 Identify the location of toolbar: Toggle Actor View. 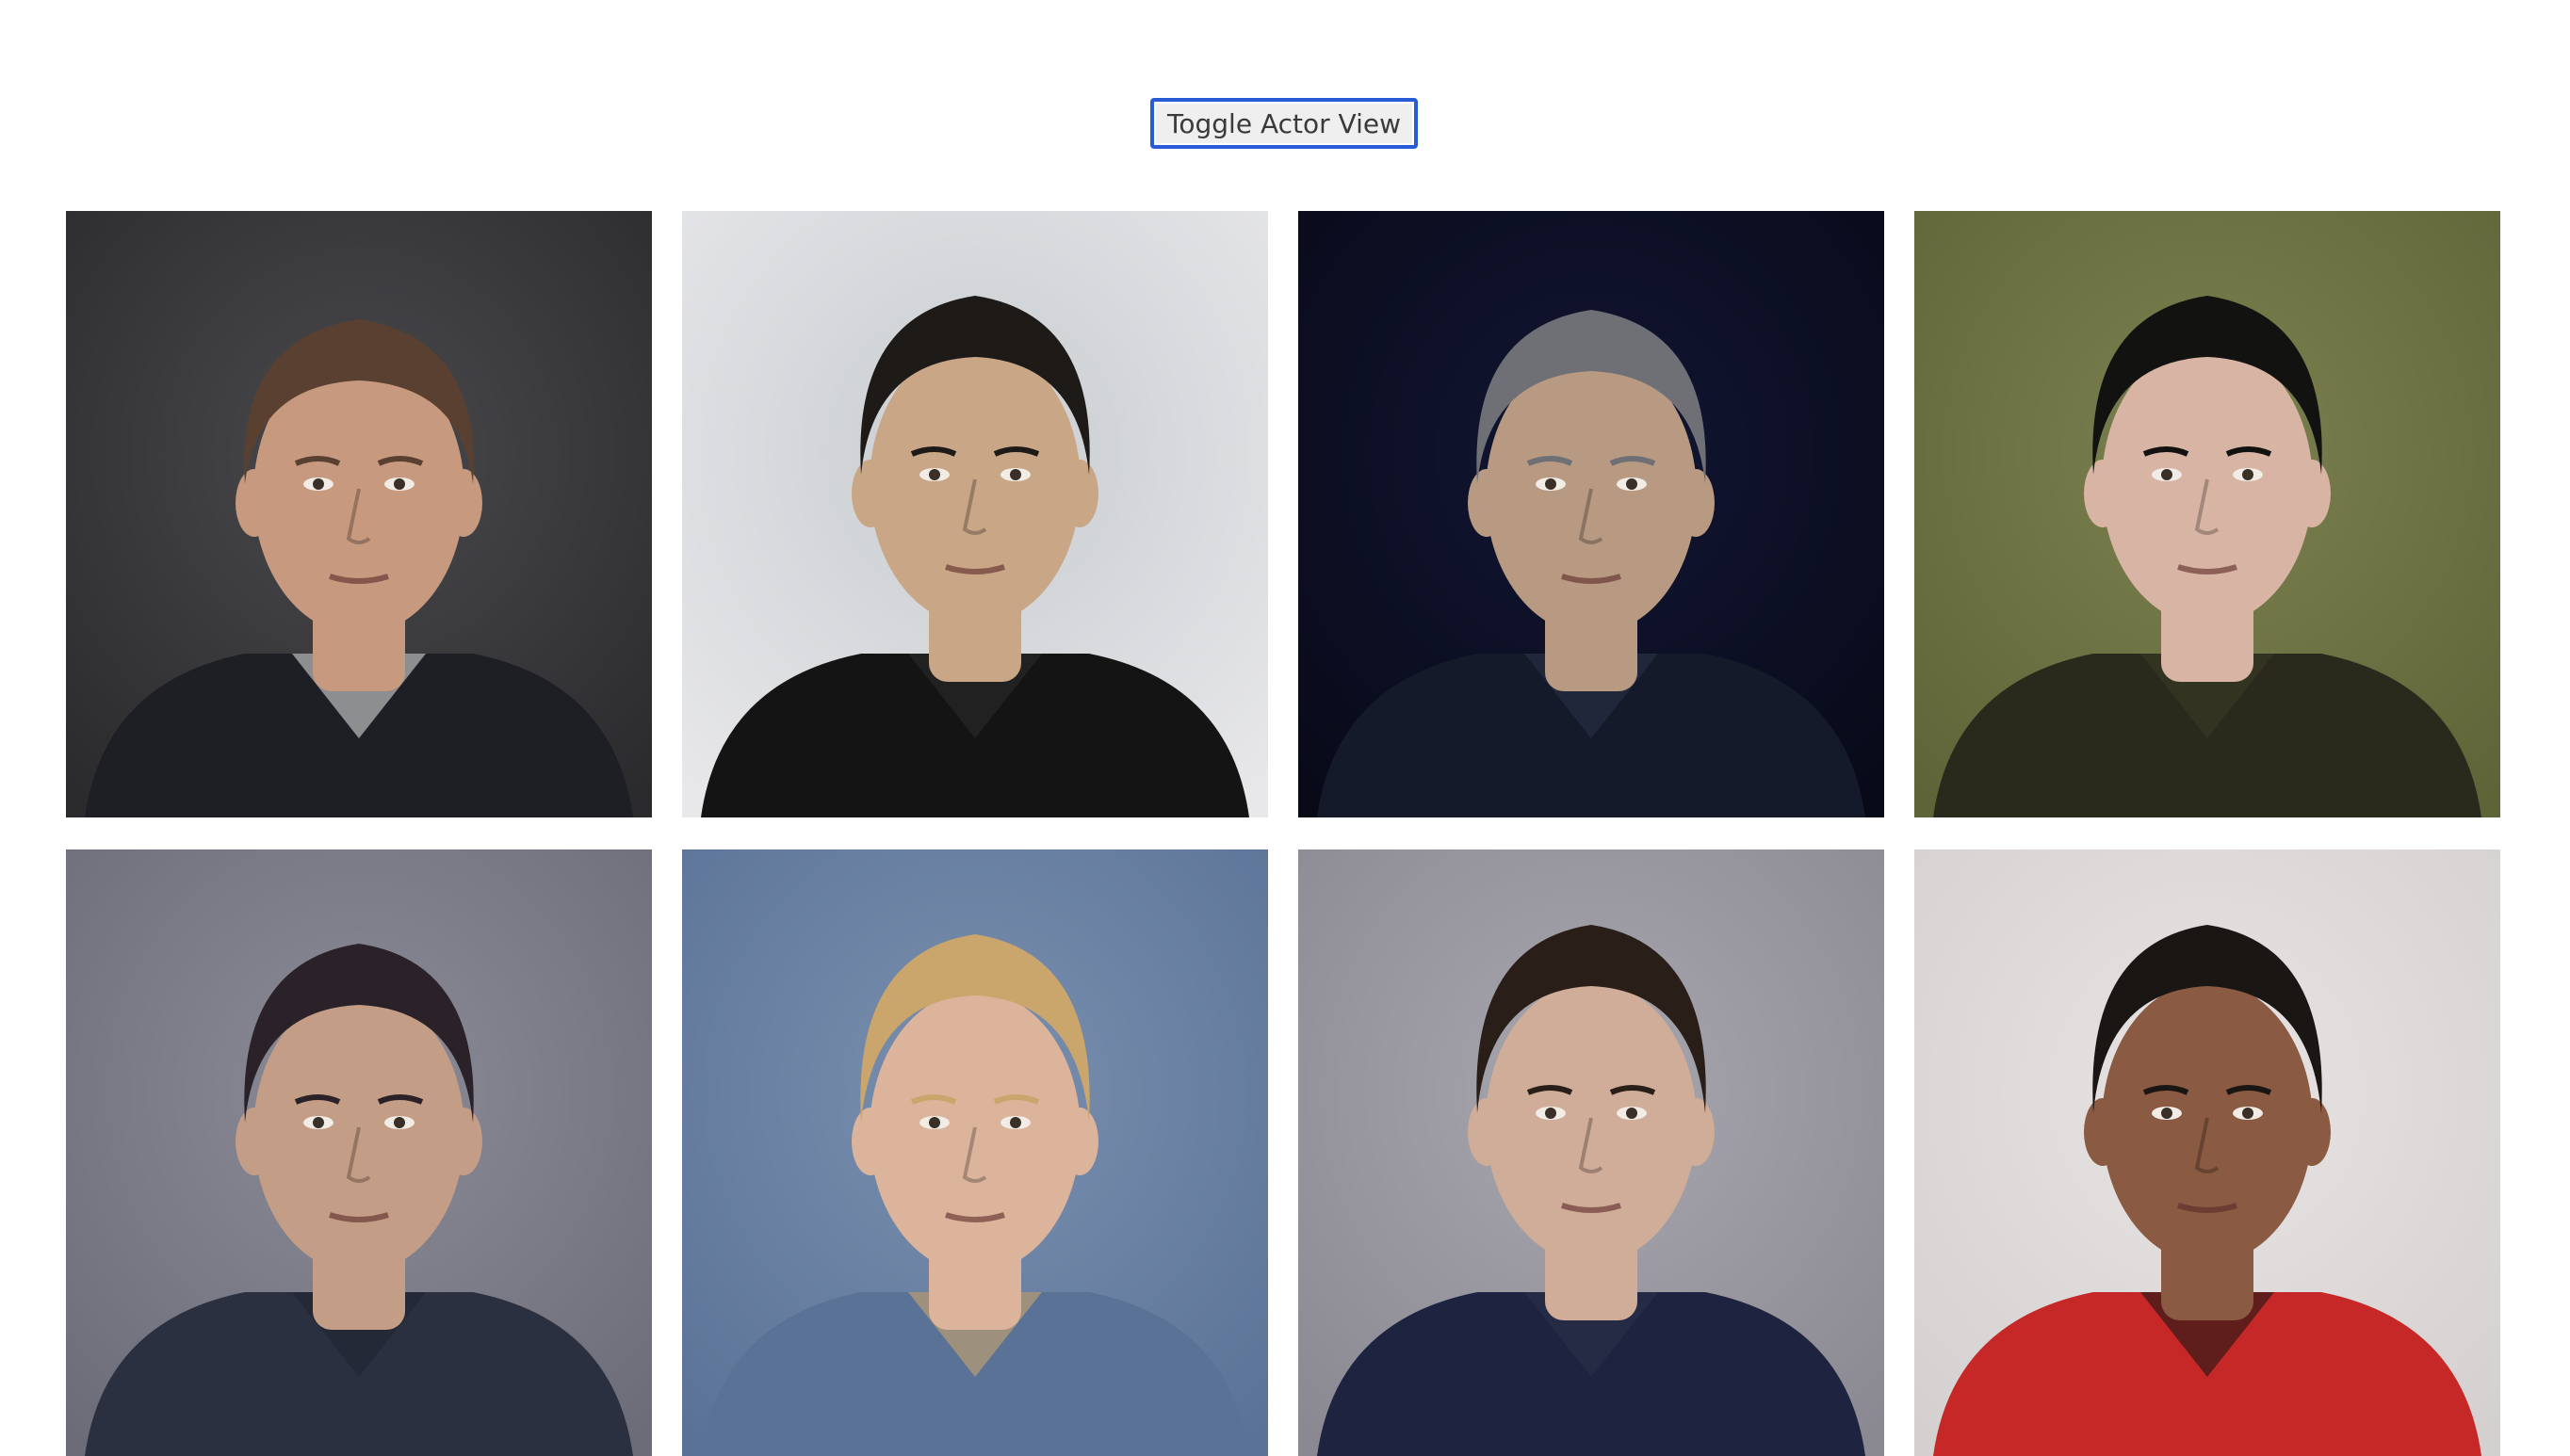
(1285, 124).